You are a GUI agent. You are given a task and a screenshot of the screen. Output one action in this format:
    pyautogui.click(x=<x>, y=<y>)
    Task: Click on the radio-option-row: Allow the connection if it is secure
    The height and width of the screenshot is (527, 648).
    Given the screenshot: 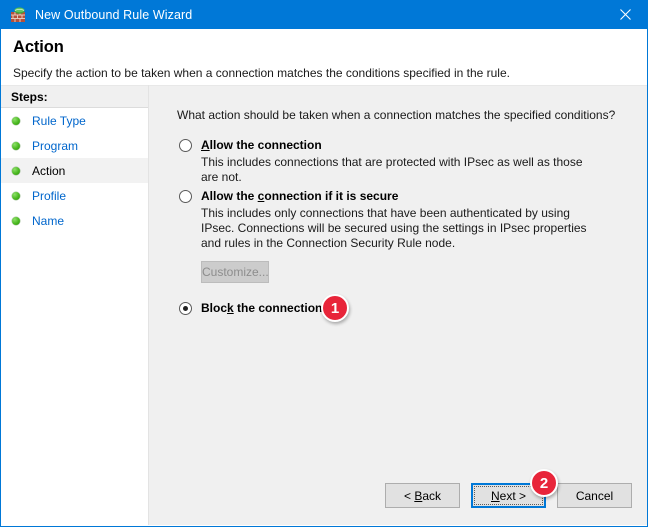 What is the action you would take?
    pyautogui.click(x=413, y=196)
    